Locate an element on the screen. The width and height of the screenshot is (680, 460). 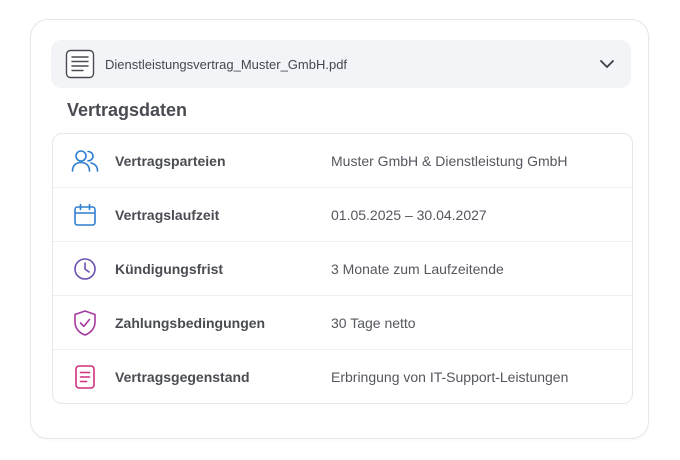
clock-icon is located at coordinates (85, 269).